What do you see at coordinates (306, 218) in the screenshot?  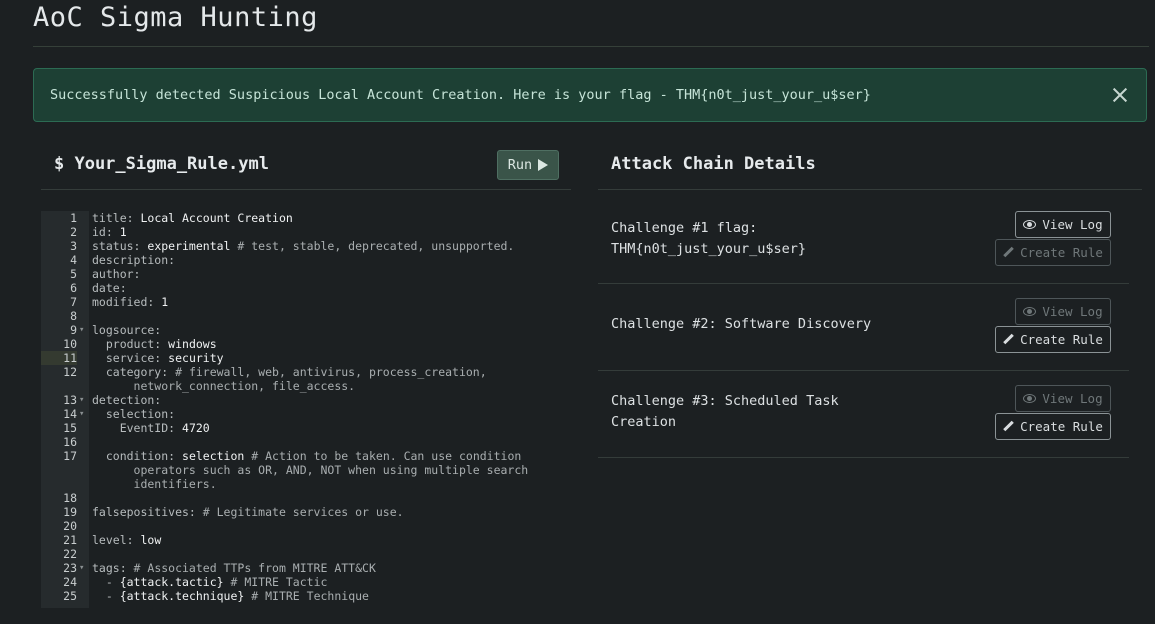 I see `code-line: 1 title: Local Account Creation` at bounding box center [306, 218].